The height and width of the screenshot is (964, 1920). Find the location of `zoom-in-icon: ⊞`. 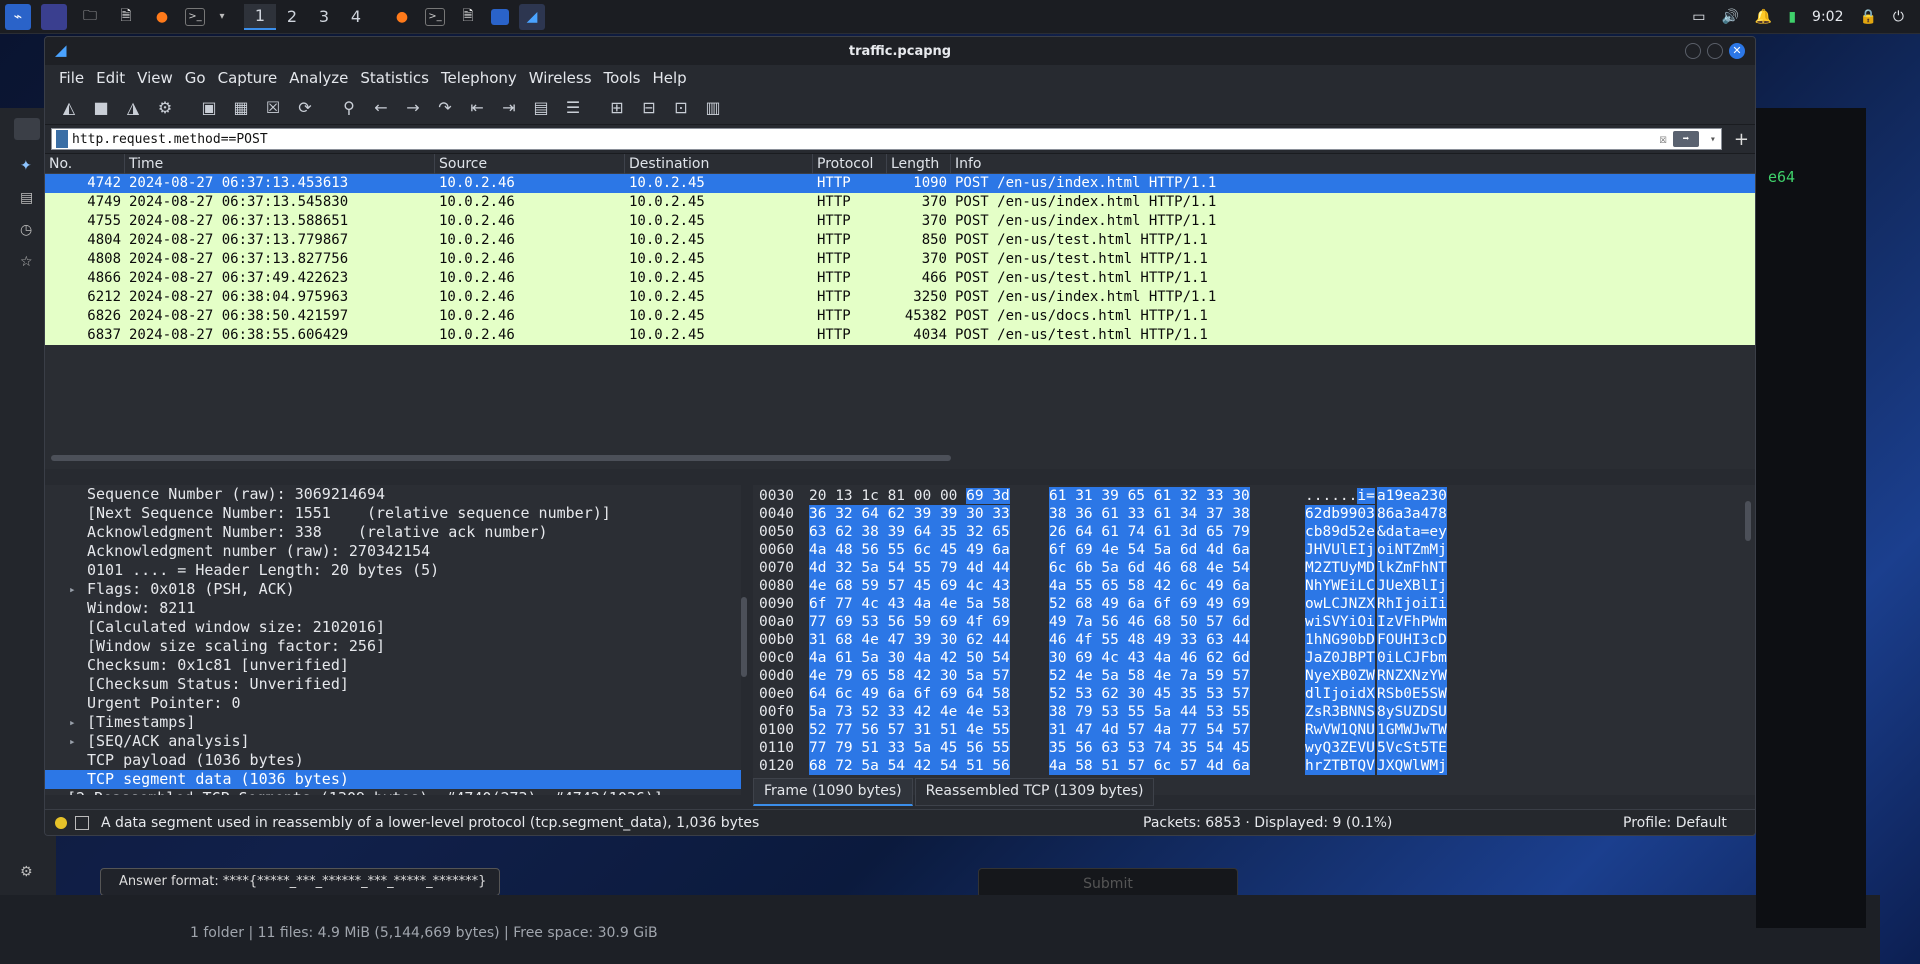

zoom-in-icon: ⊞ is located at coordinates (617, 108).